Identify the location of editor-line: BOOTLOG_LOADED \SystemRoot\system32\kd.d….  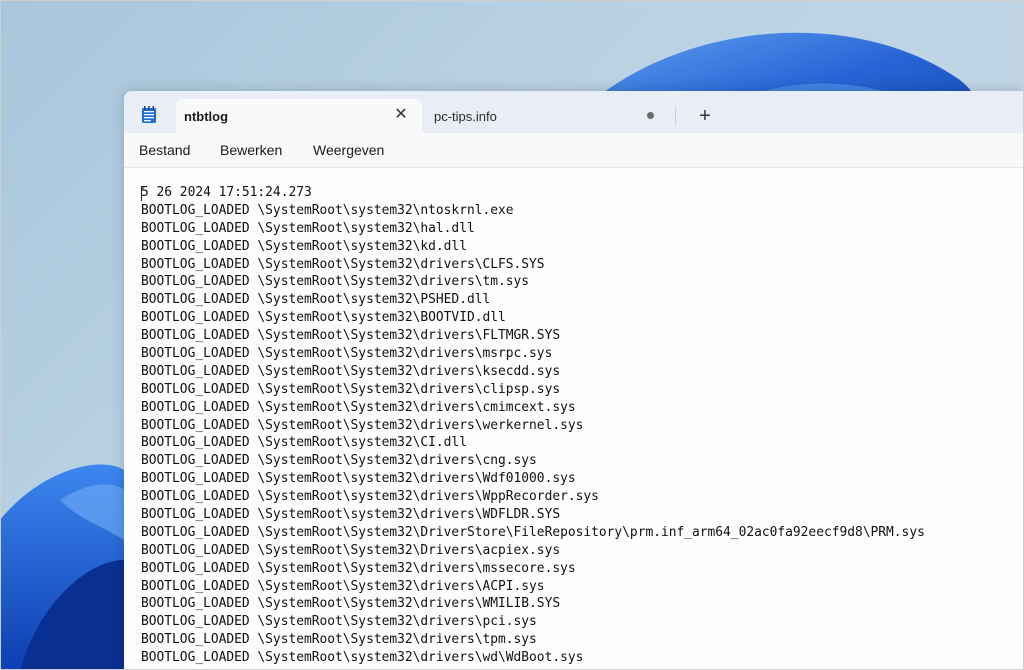
(304, 246).